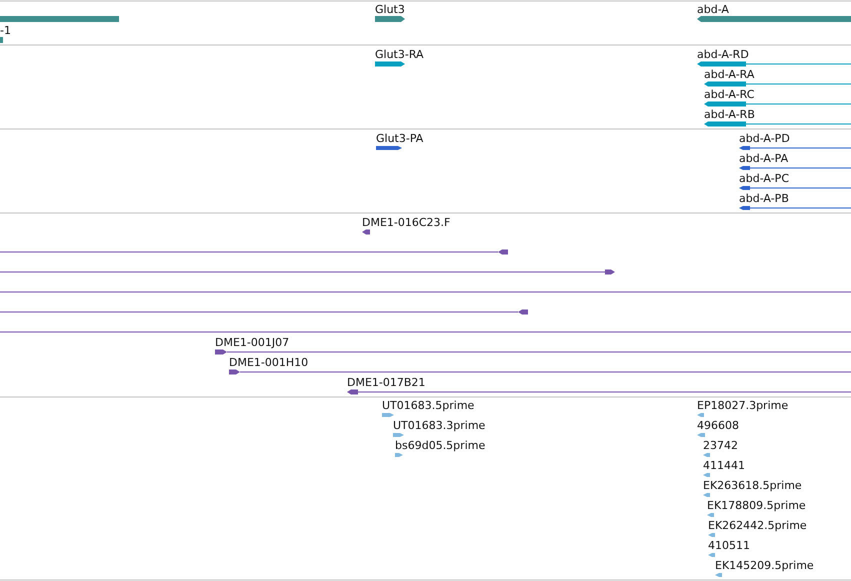 The height and width of the screenshot is (581, 851). What do you see at coordinates (752, 485) in the screenshot?
I see `feature-label: EK263618.5prime` at bounding box center [752, 485].